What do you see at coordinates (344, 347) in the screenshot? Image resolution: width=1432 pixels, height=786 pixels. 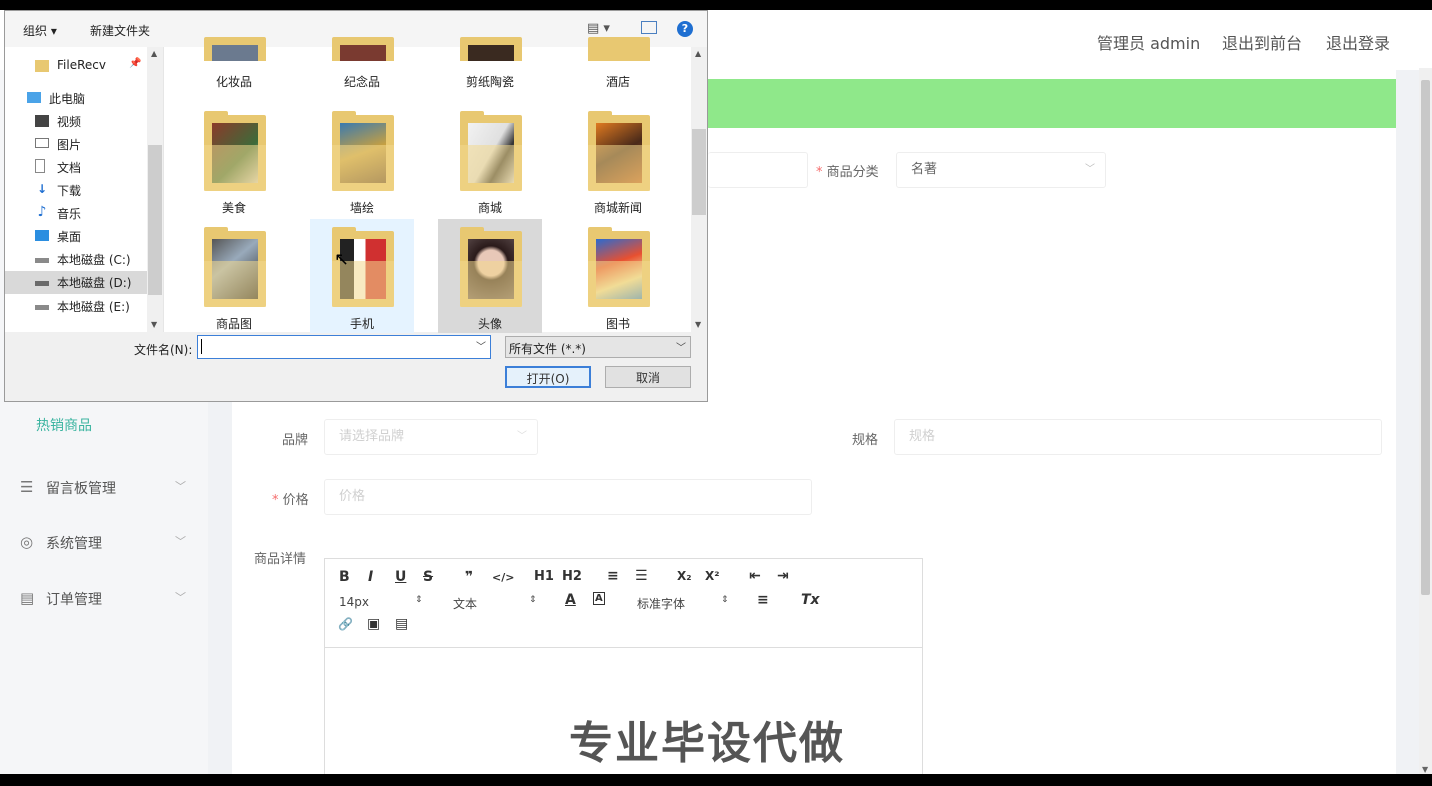 I see `filename-input: ﹀` at bounding box center [344, 347].